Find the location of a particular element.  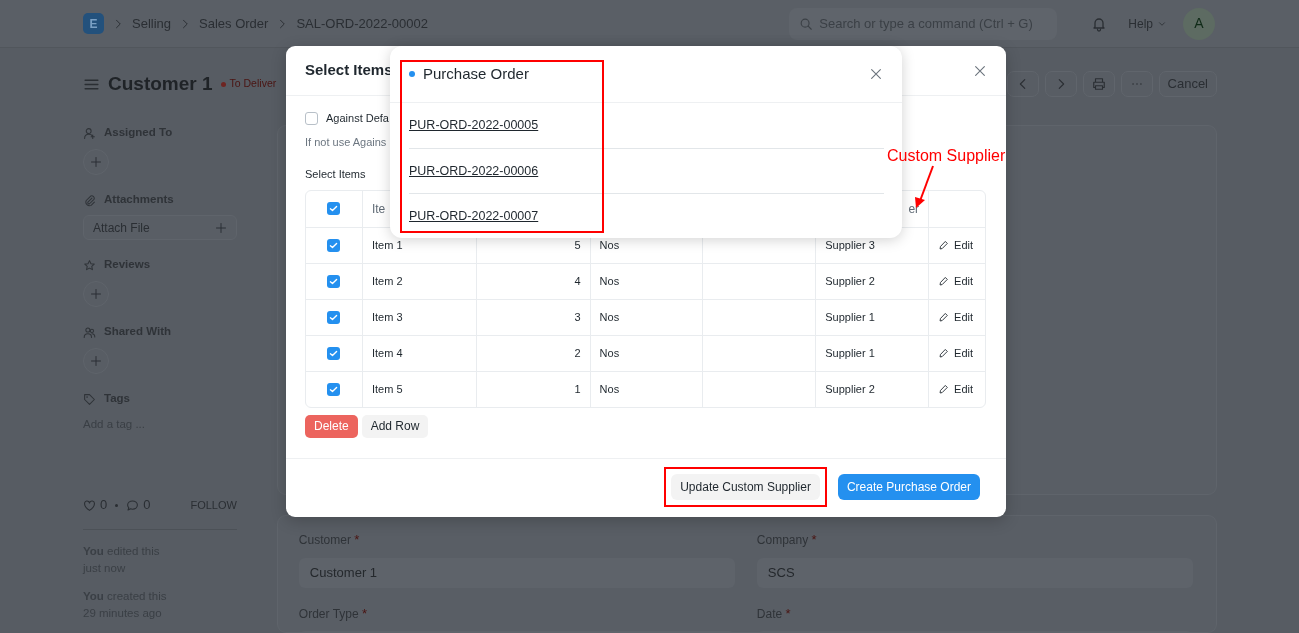

table-cell-text: 3 is located at coordinates (577, 317).